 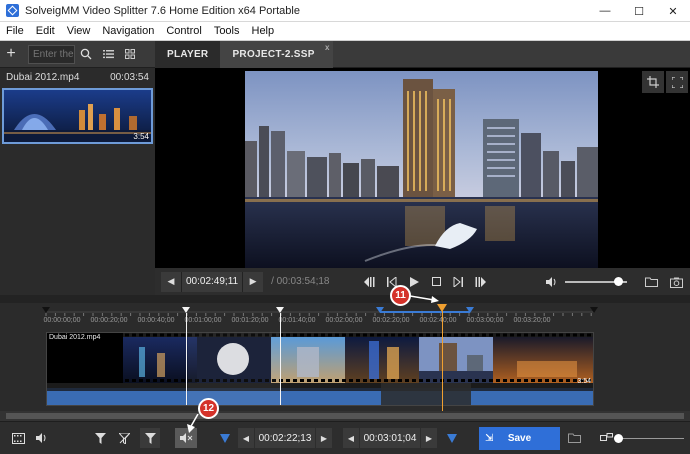 What do you see at coordinates (77, 168) in the screenshot?
I see `media-library-panel: + Dubai 2012.mp4 00:03:54` at bounding box center [77, 168].